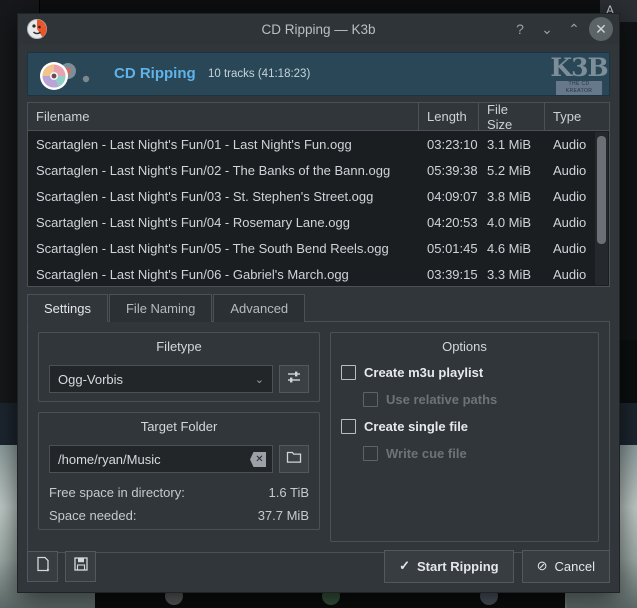 The image size is (637, 608). What do you see at coordinates (452, 274) in the screenshot?
I see `cell-length: 03:39:15` at bounding box center [452, 274].